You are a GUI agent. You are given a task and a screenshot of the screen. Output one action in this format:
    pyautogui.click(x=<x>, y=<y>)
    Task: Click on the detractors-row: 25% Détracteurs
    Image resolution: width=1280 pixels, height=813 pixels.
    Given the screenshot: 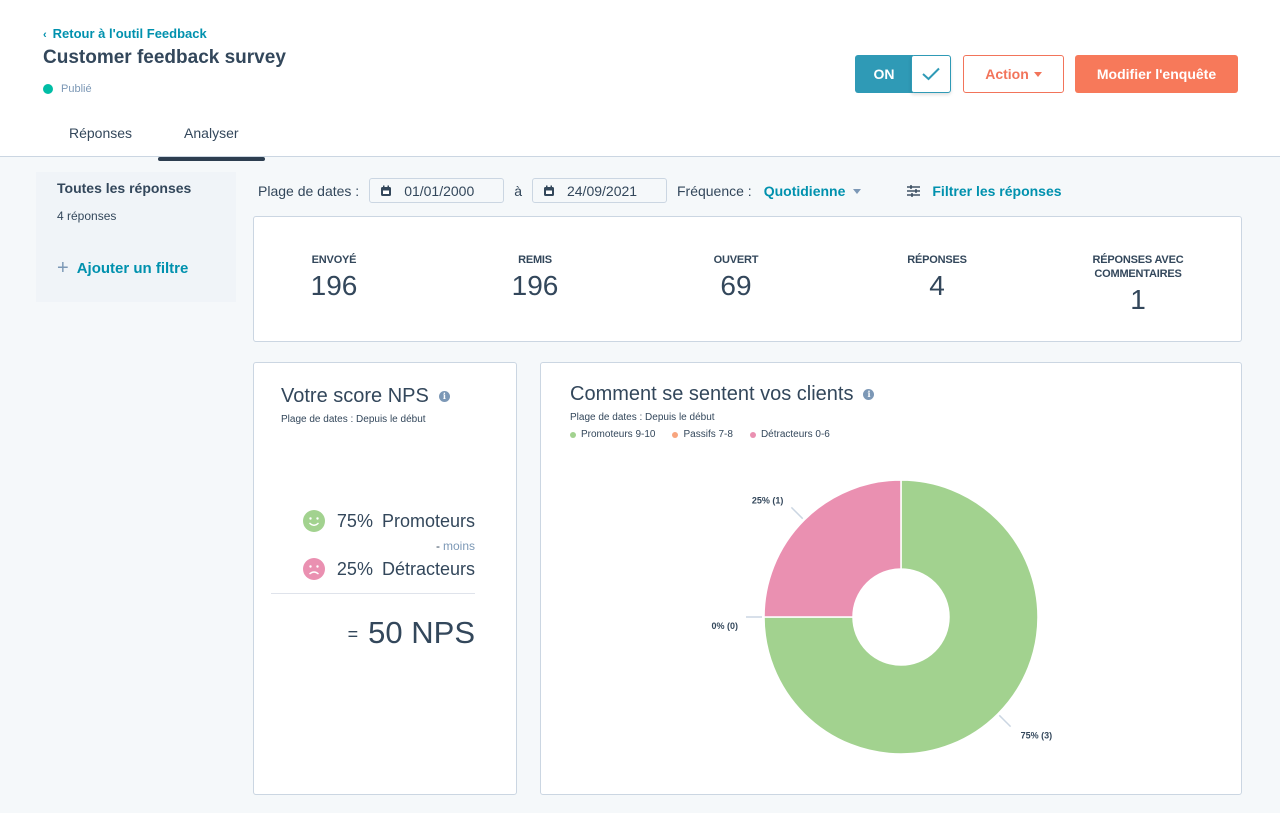 What is the action you would take?
    pyautogui.click(x=388, y=569)
    